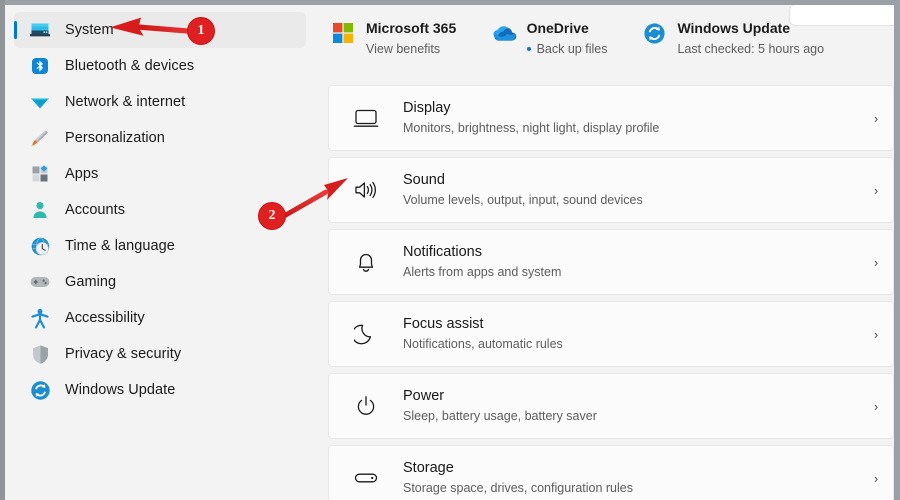 This screenshot has height=500, width=900. I want to click on sidebar-item-time-language: Time & language, so click(160, 246).